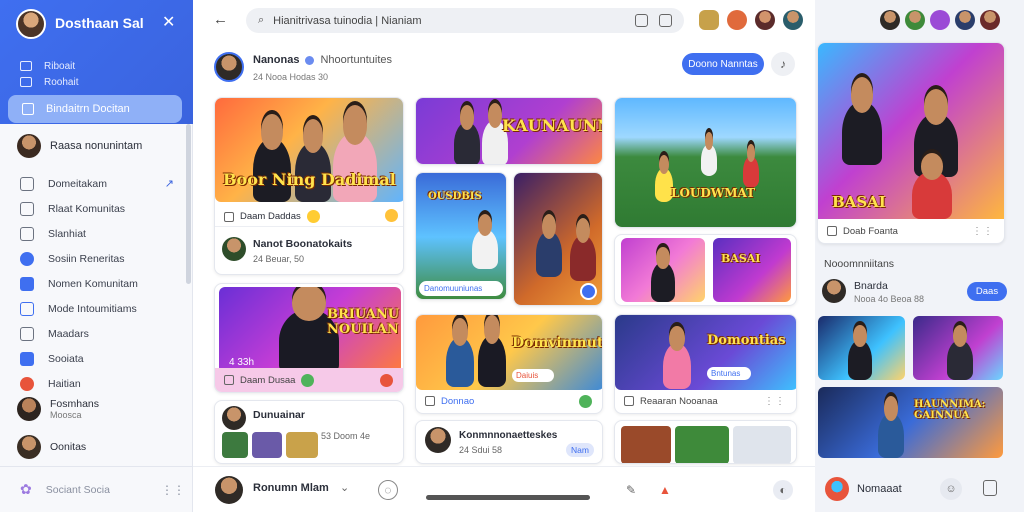  I want to click on current-user-name: Ronumn Mlam, so click(291, 488).